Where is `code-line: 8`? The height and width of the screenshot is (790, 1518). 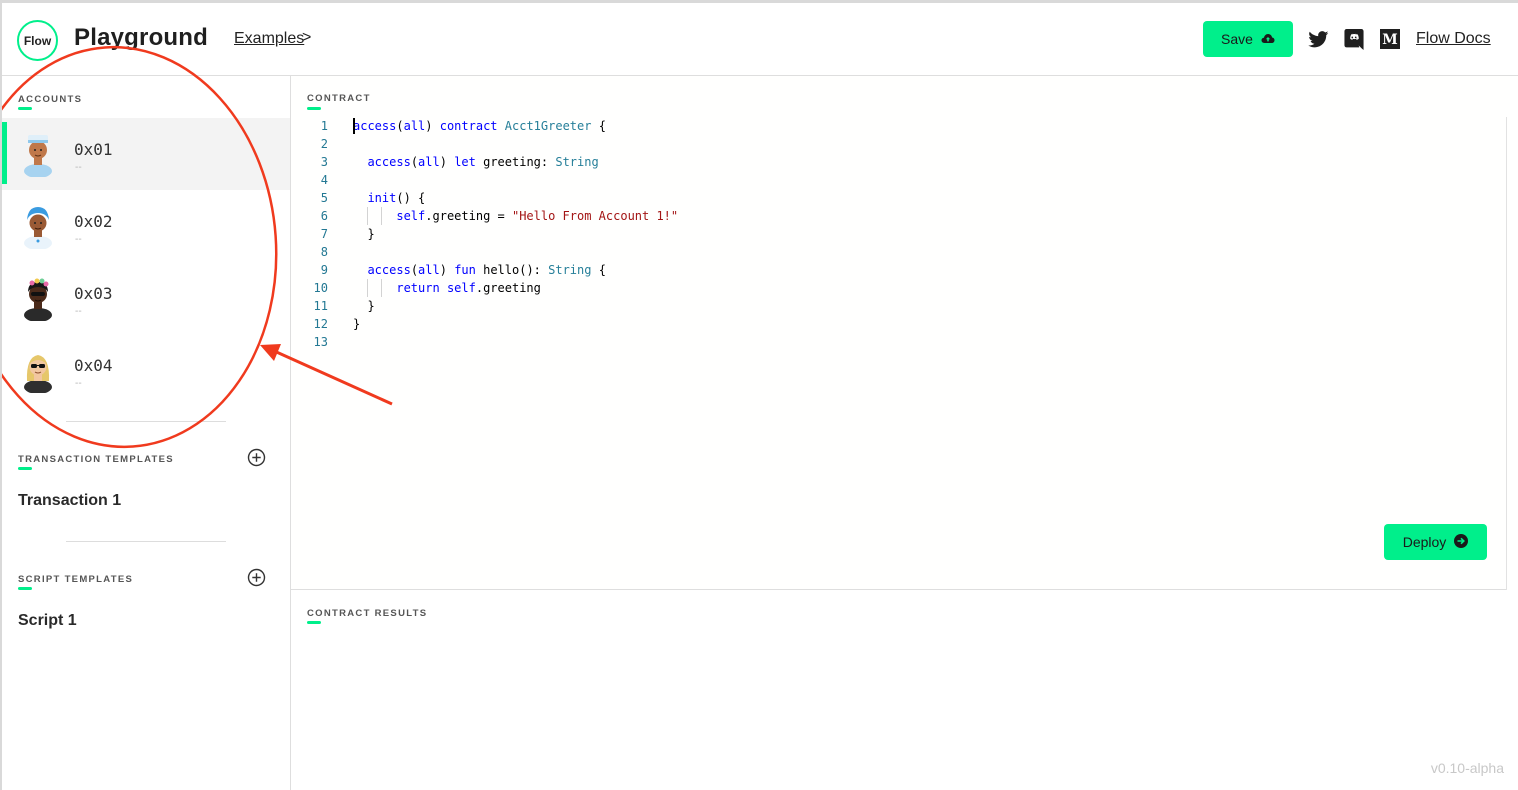 code-line: 8 is located at coordinates (898, 252).